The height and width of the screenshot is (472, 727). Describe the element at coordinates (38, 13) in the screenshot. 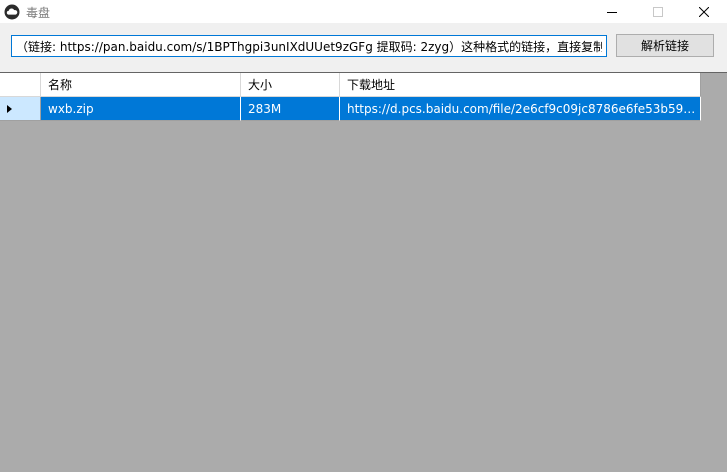

I see `window-title: 毒盘` at that location.